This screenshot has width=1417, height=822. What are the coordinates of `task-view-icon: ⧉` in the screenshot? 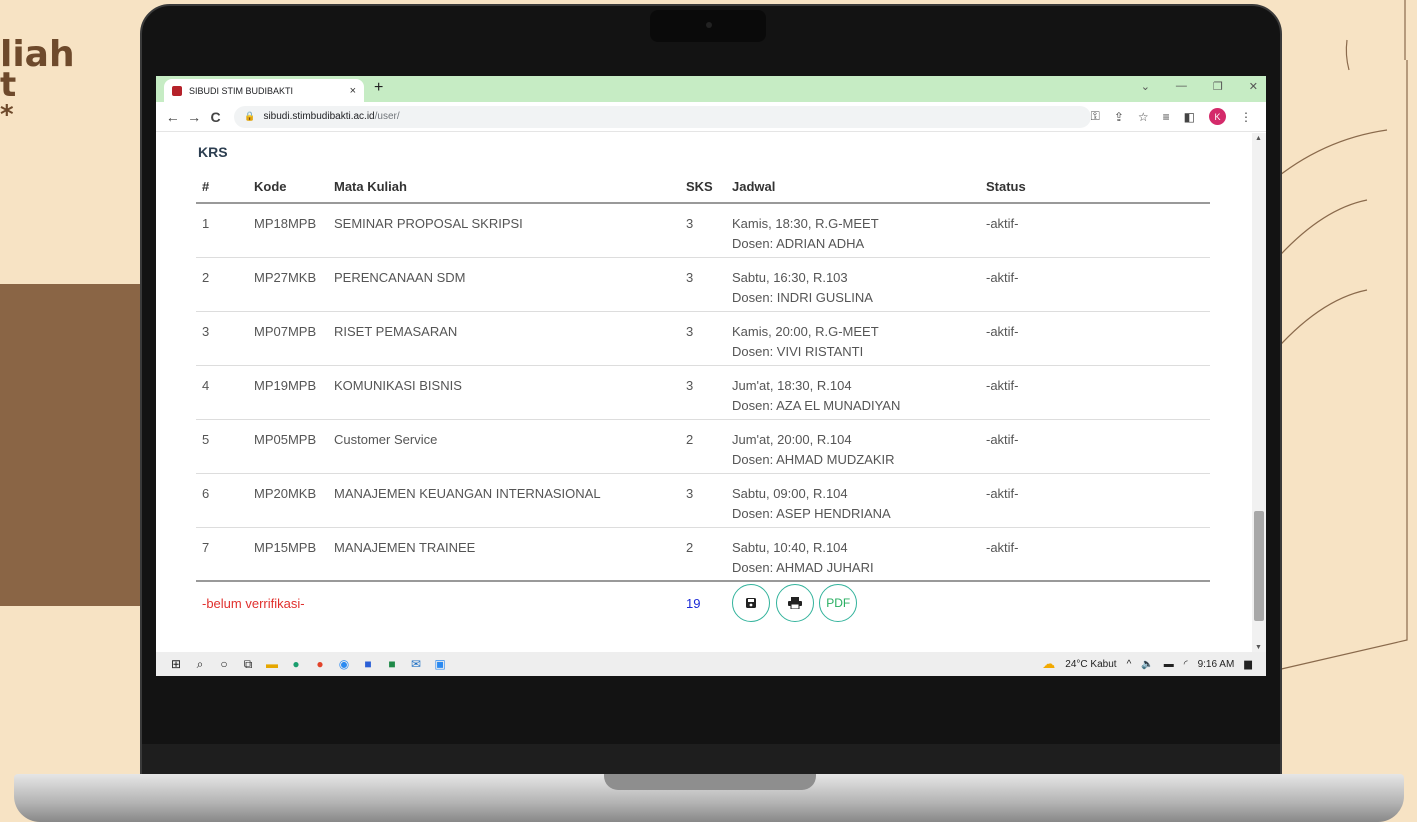 It's located at (248, 664).